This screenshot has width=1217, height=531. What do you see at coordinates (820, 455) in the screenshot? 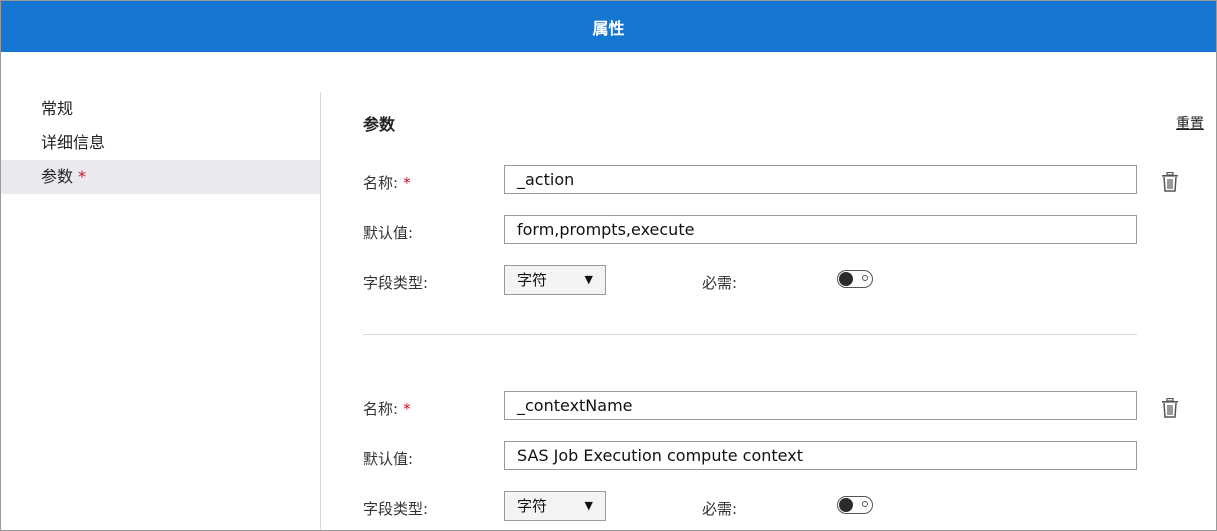
I see `default-value-input: SAS Job Execution compute context` at bounding box center [820, 455].